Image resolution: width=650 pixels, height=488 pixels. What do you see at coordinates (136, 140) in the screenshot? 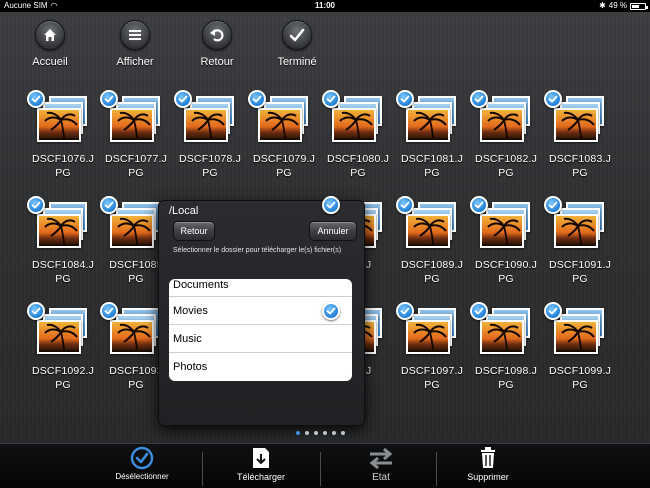
I see `photo-tile: DSCF1077.J PG` at bounding box center [136, 140].